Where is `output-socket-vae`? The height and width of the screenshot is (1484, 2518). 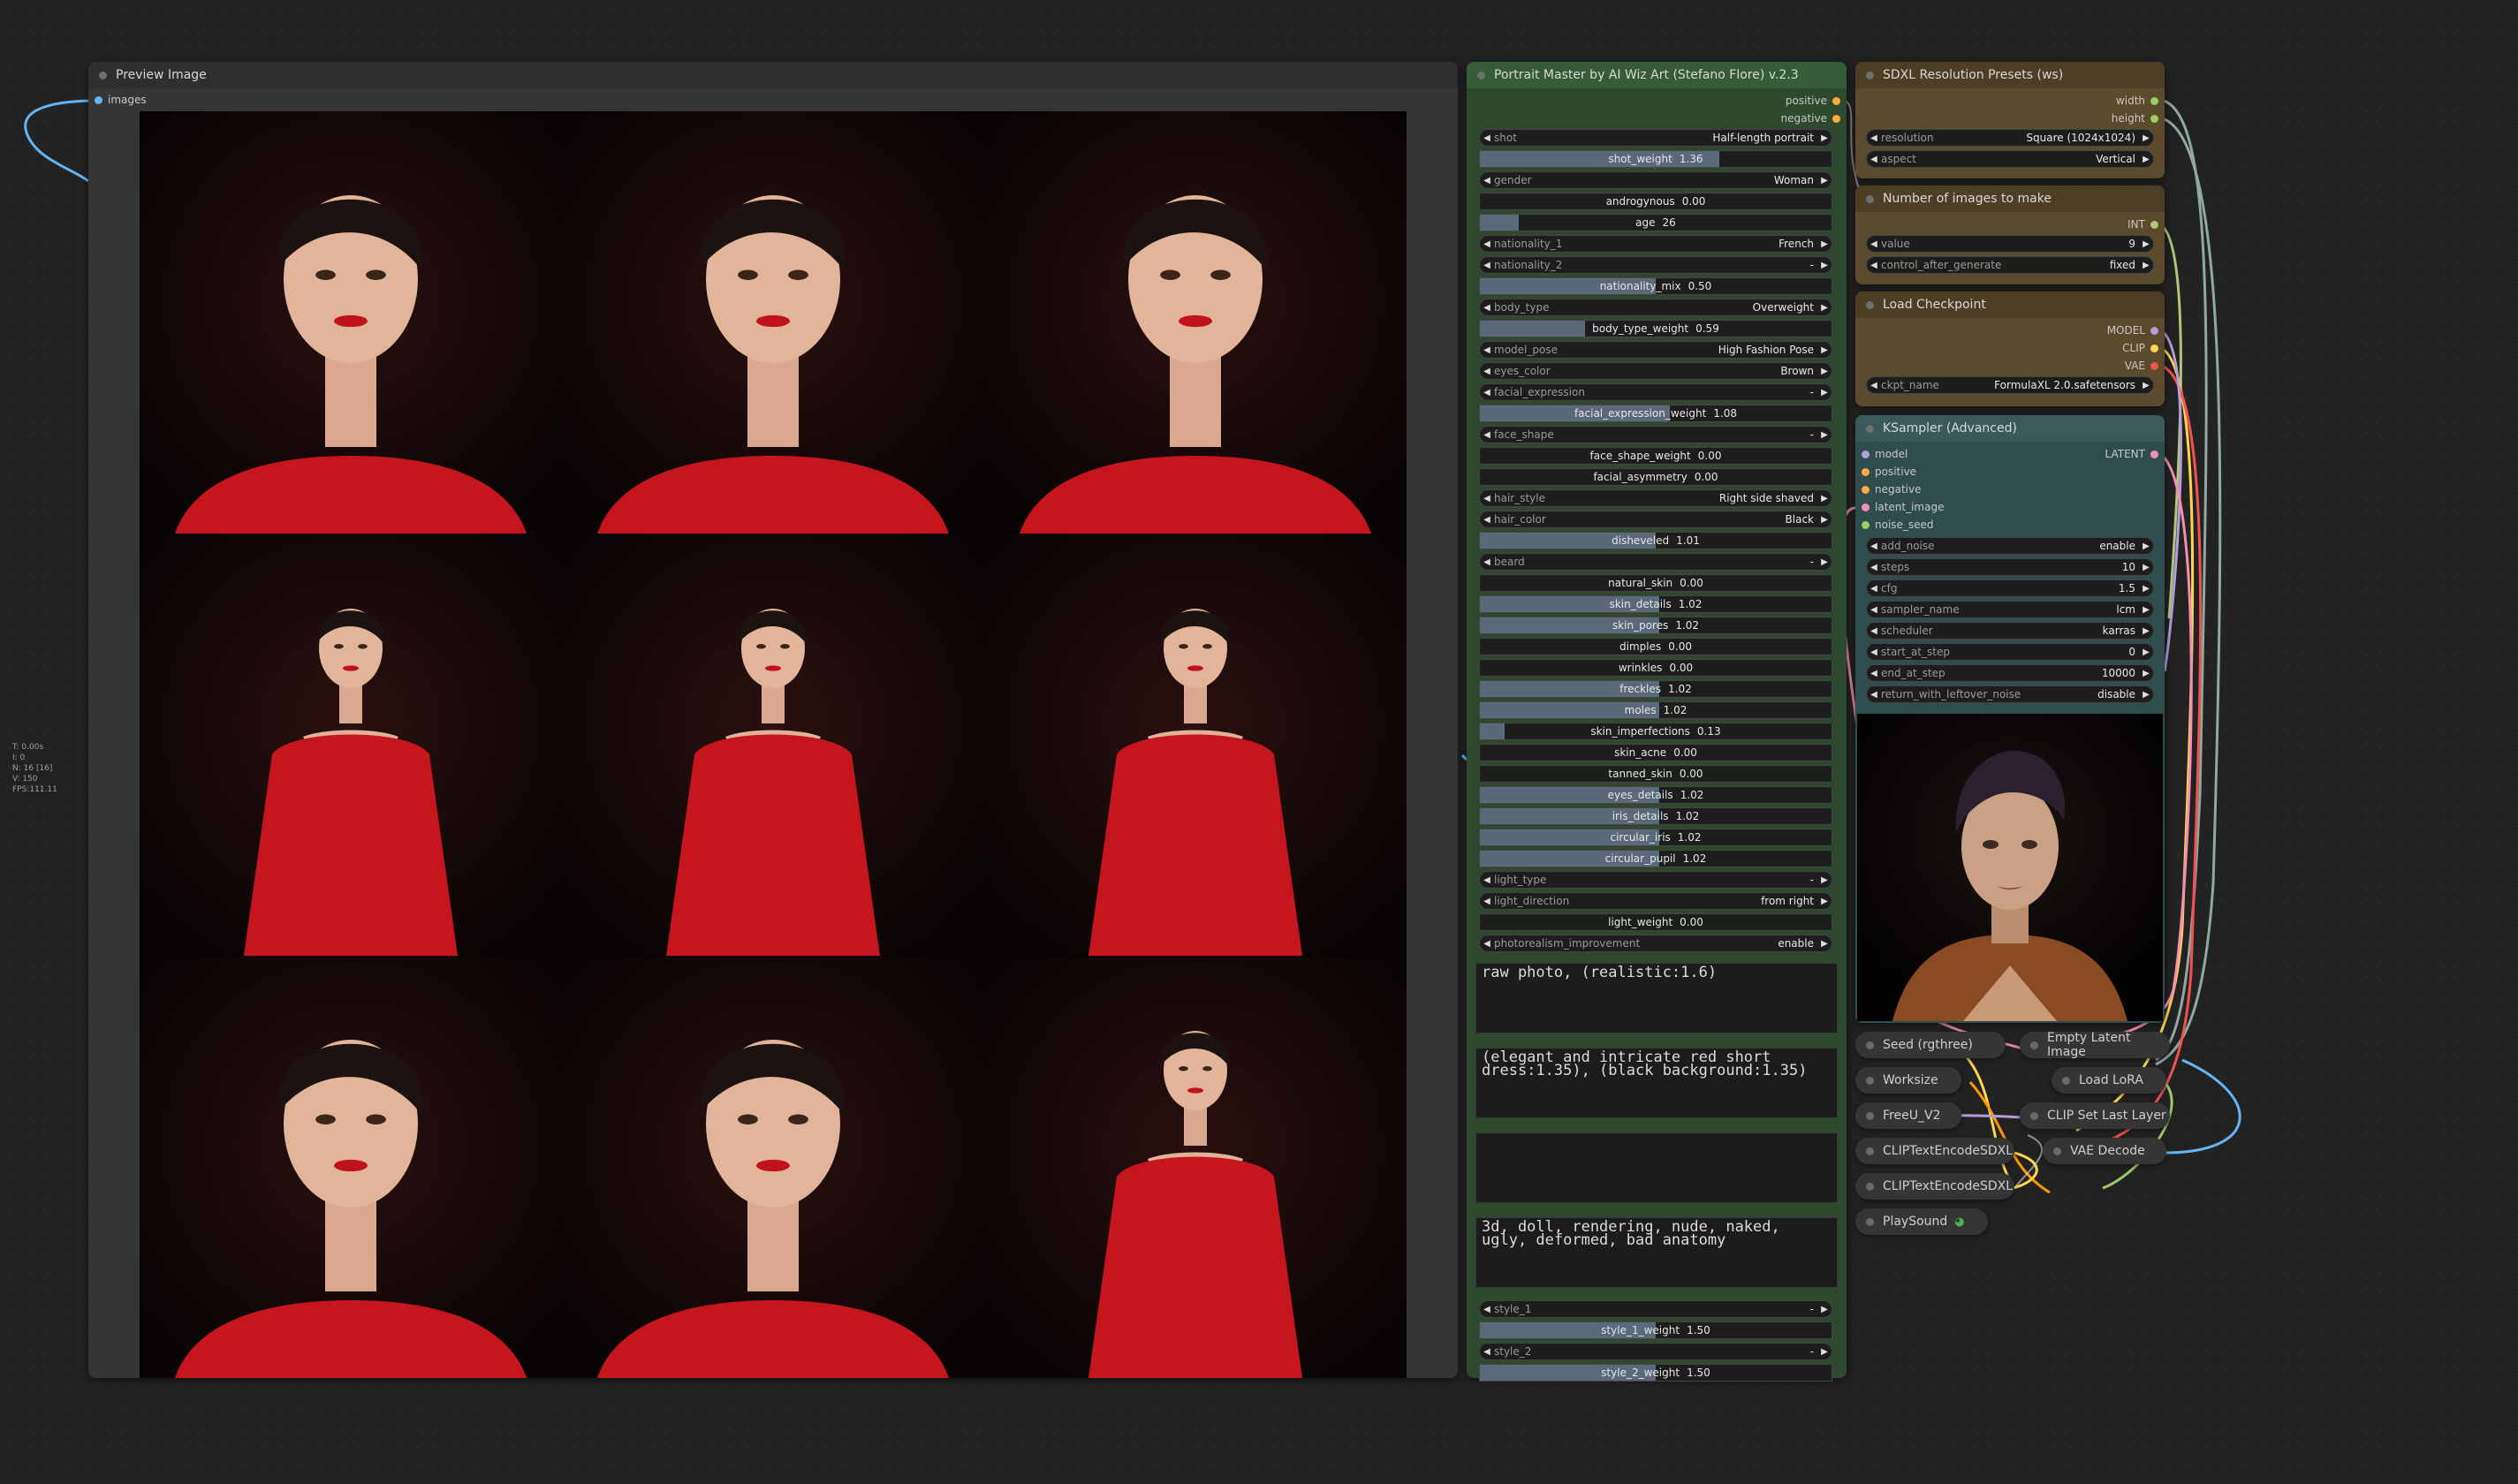 output-socket-vae is located at coordinates (2154, 366).